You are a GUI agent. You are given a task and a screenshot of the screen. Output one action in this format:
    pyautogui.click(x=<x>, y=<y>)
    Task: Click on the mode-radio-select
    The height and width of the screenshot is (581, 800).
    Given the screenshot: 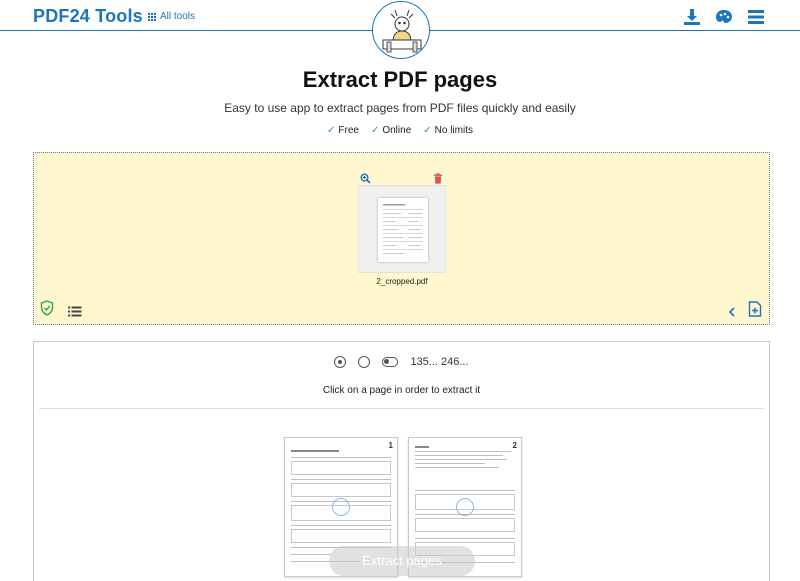 What is the action you would take?
    pyautogui.click(x=340, y=362)
    